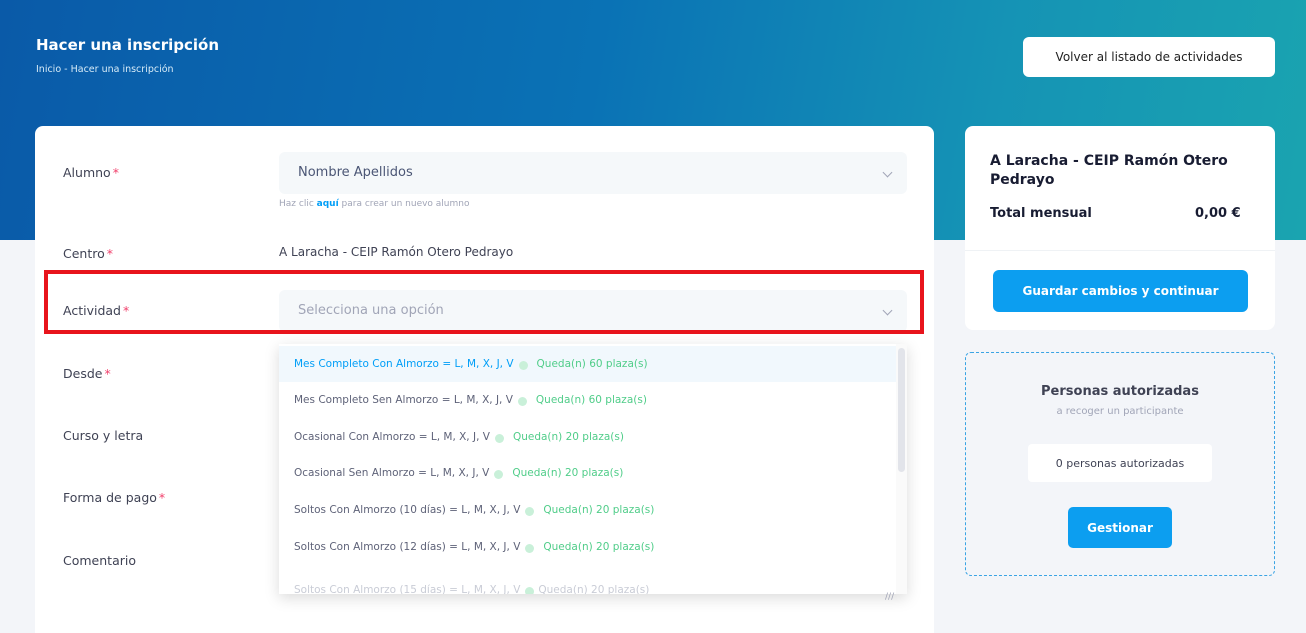 This screenshot has width=1306, height=633. Describe the element at coordinates (127, 45) in the screenshot. I see `page-title: Hacer una inscripción` at that location.